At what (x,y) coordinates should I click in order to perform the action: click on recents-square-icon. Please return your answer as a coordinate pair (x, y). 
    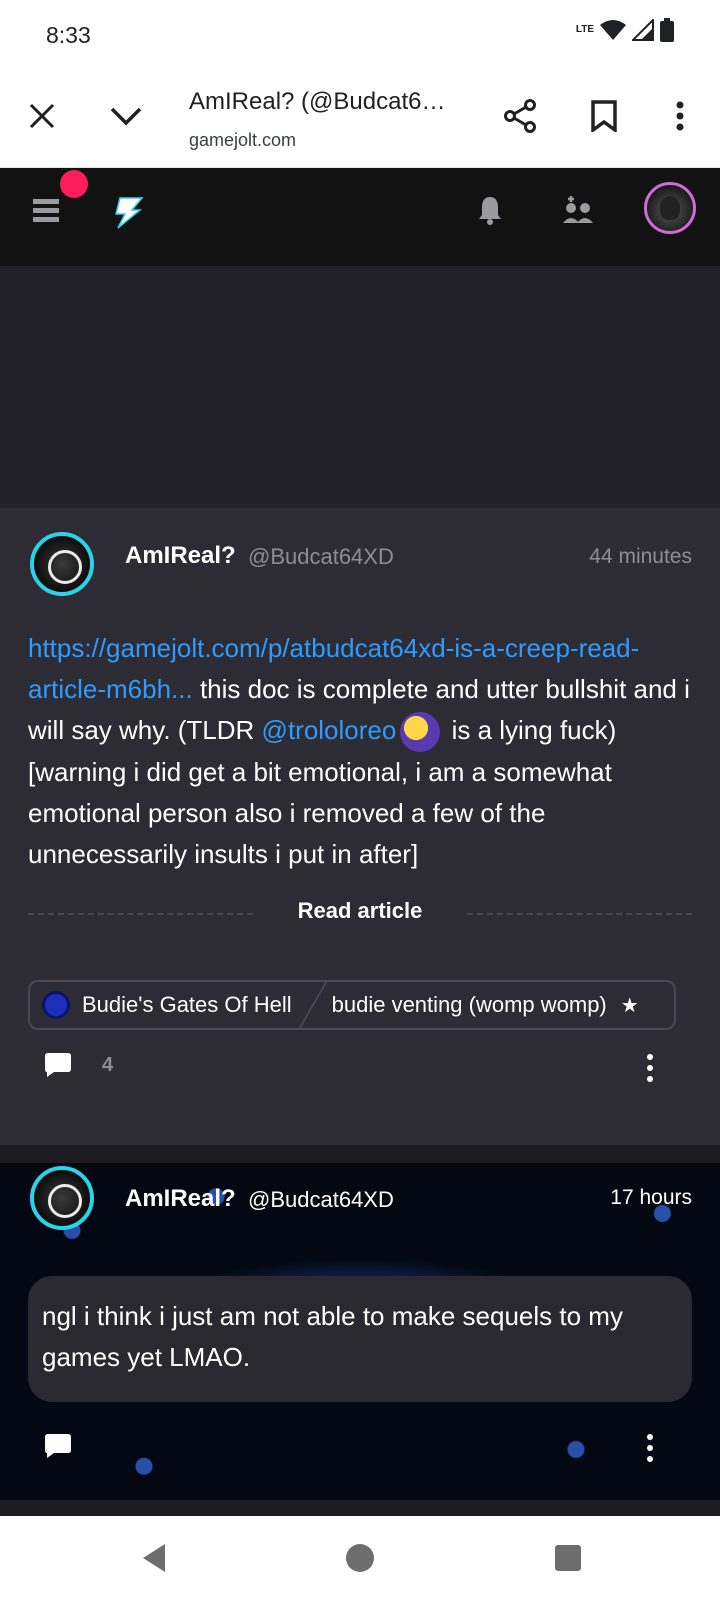
    Looking at the image, I should click on (568, 1558).